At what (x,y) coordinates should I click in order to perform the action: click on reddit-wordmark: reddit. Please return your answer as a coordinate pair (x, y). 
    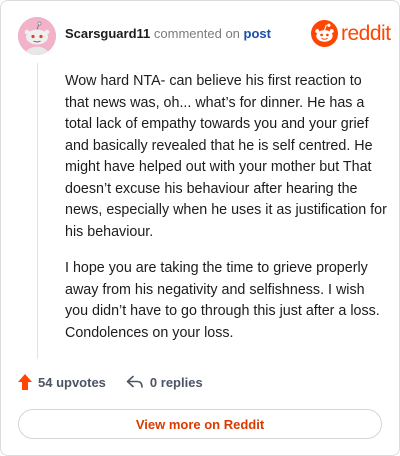
    Looking at the image, I should click on (366, 33).